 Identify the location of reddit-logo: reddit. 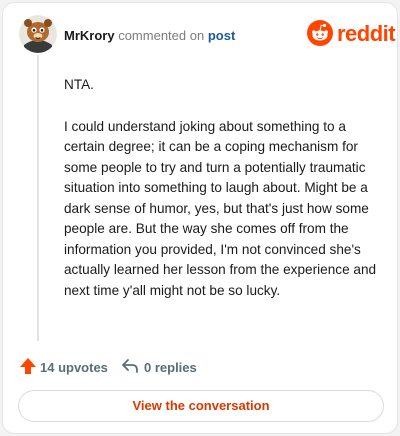
(351, 34).